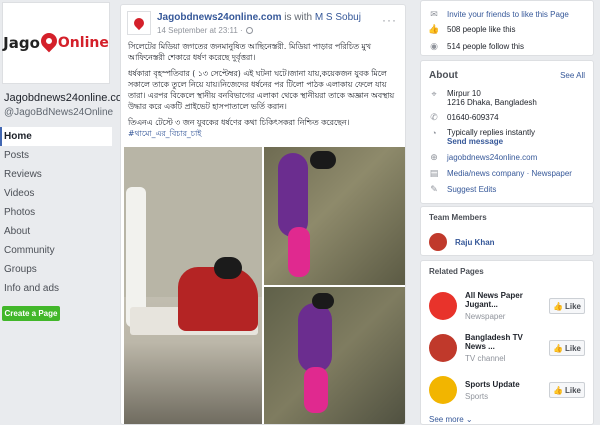  What do you see at coordinates (507, 419) in the screenshot?
I see `see-more-link: See more ⌄` at bounding box center [507, 419].